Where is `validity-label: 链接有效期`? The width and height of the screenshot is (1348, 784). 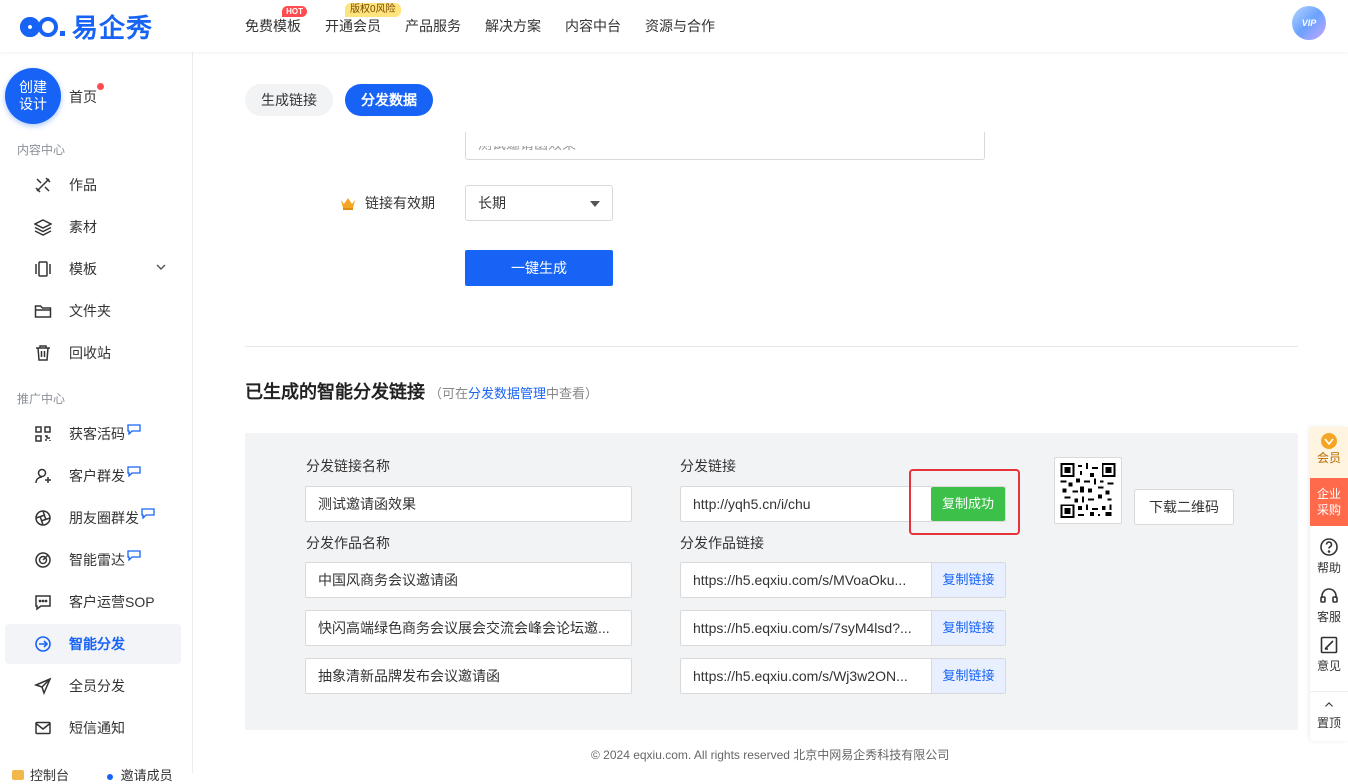
validity-label: 链接有效期 is located at coordinates (387, 203).